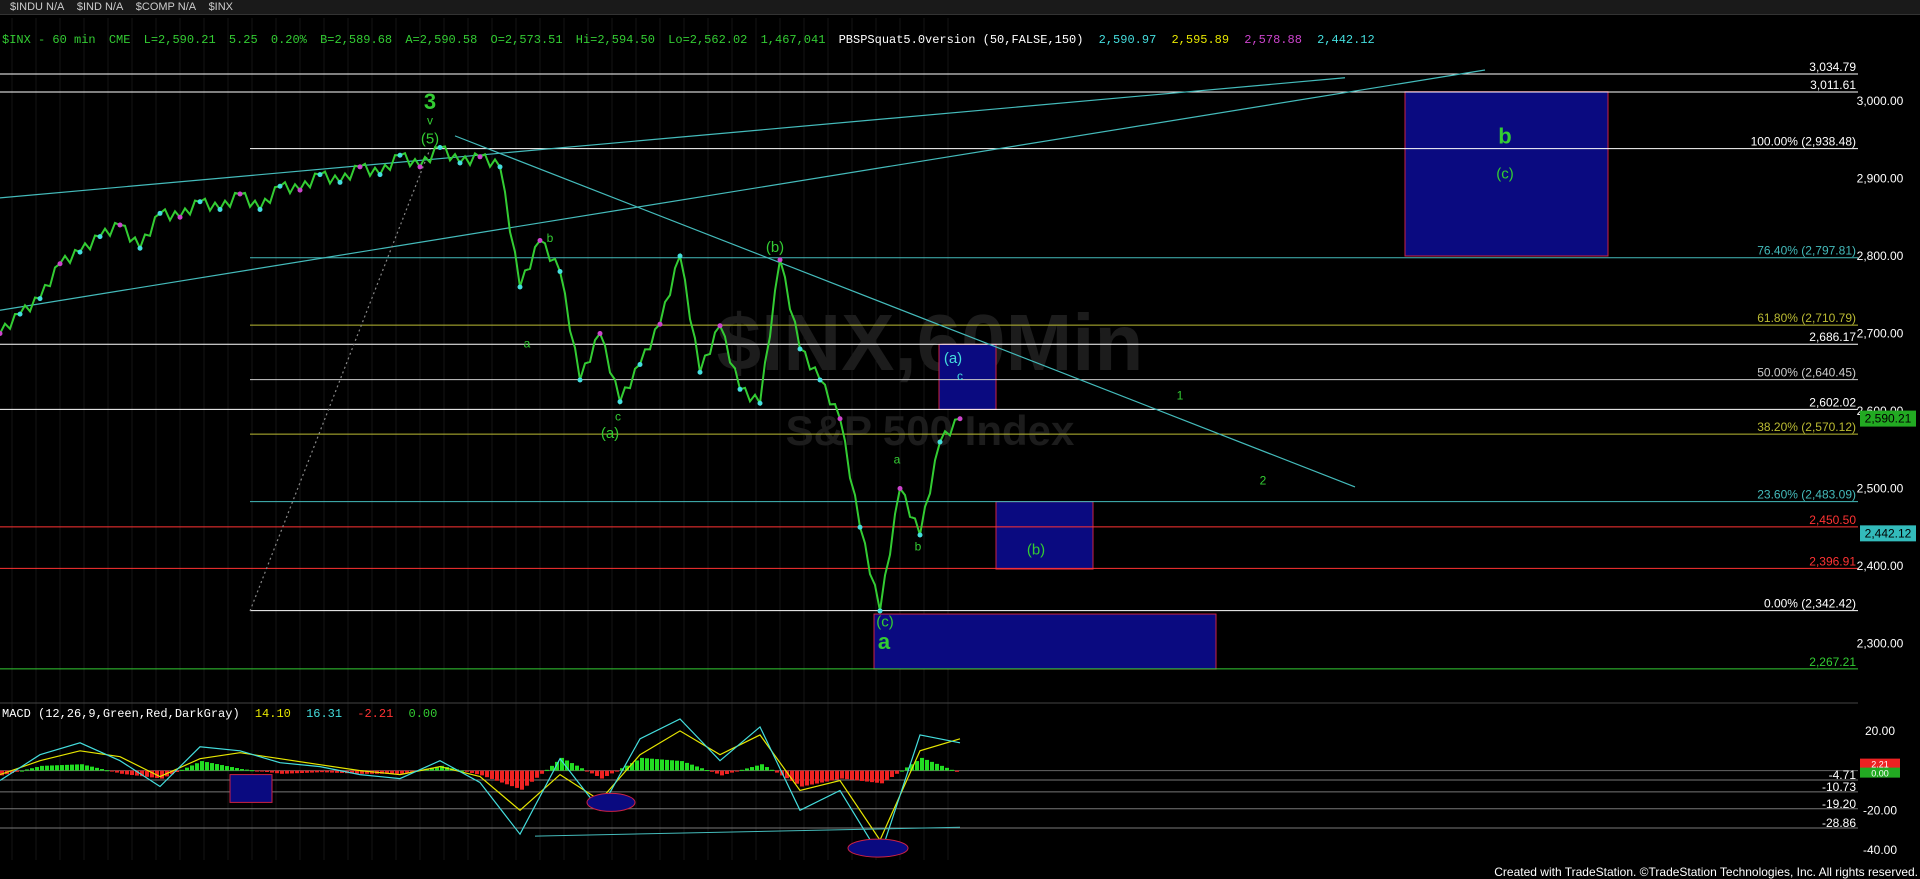  Describe the element at coordinates (961, 40) in the screenshot. I see `header-study: PBSPSquat5.0version (50,FALSE,150)` at that location.